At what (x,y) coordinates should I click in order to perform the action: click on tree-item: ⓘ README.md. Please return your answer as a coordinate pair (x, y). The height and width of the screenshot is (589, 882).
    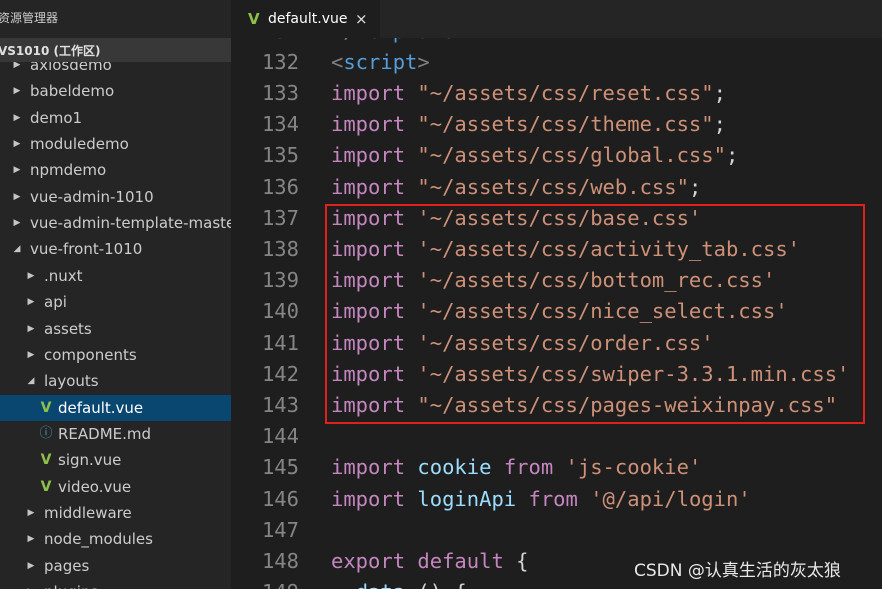
    Looking at the image, I should click on (115, 434).